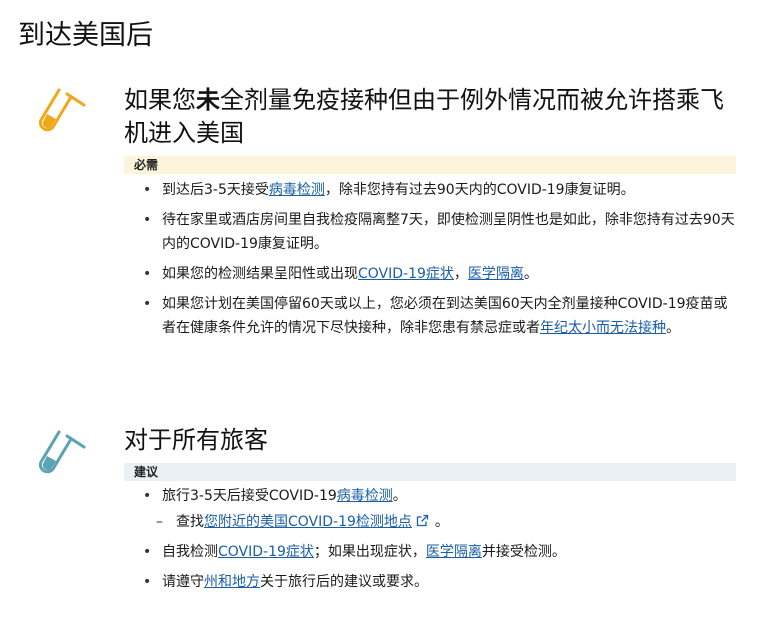 This screenshot has height=618, width=780. What do you see at coordinates (479, 190) in the screenshot?
I see `item-text: ，除非您持有过去90天内的COVID-19康复证明。` at bounding box center [479, 190].